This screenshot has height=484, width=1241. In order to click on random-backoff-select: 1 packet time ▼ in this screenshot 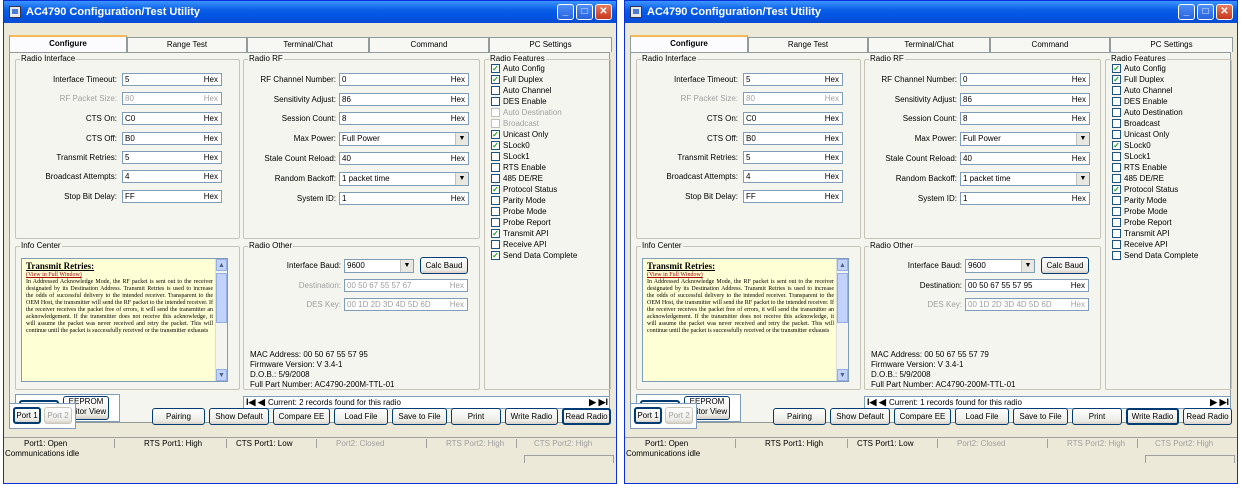, I will do `click(404, 179)`.